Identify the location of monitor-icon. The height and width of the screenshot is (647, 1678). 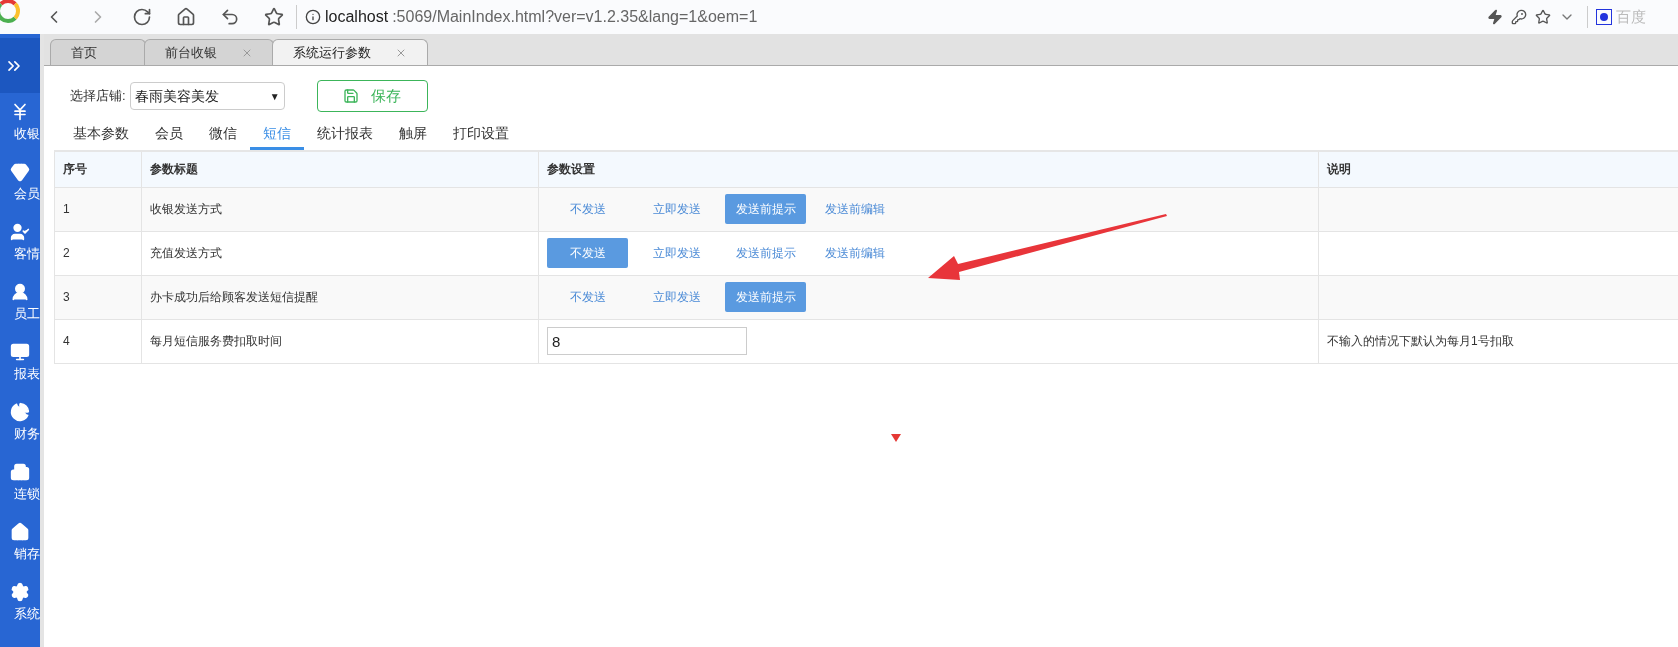
(20, 352).